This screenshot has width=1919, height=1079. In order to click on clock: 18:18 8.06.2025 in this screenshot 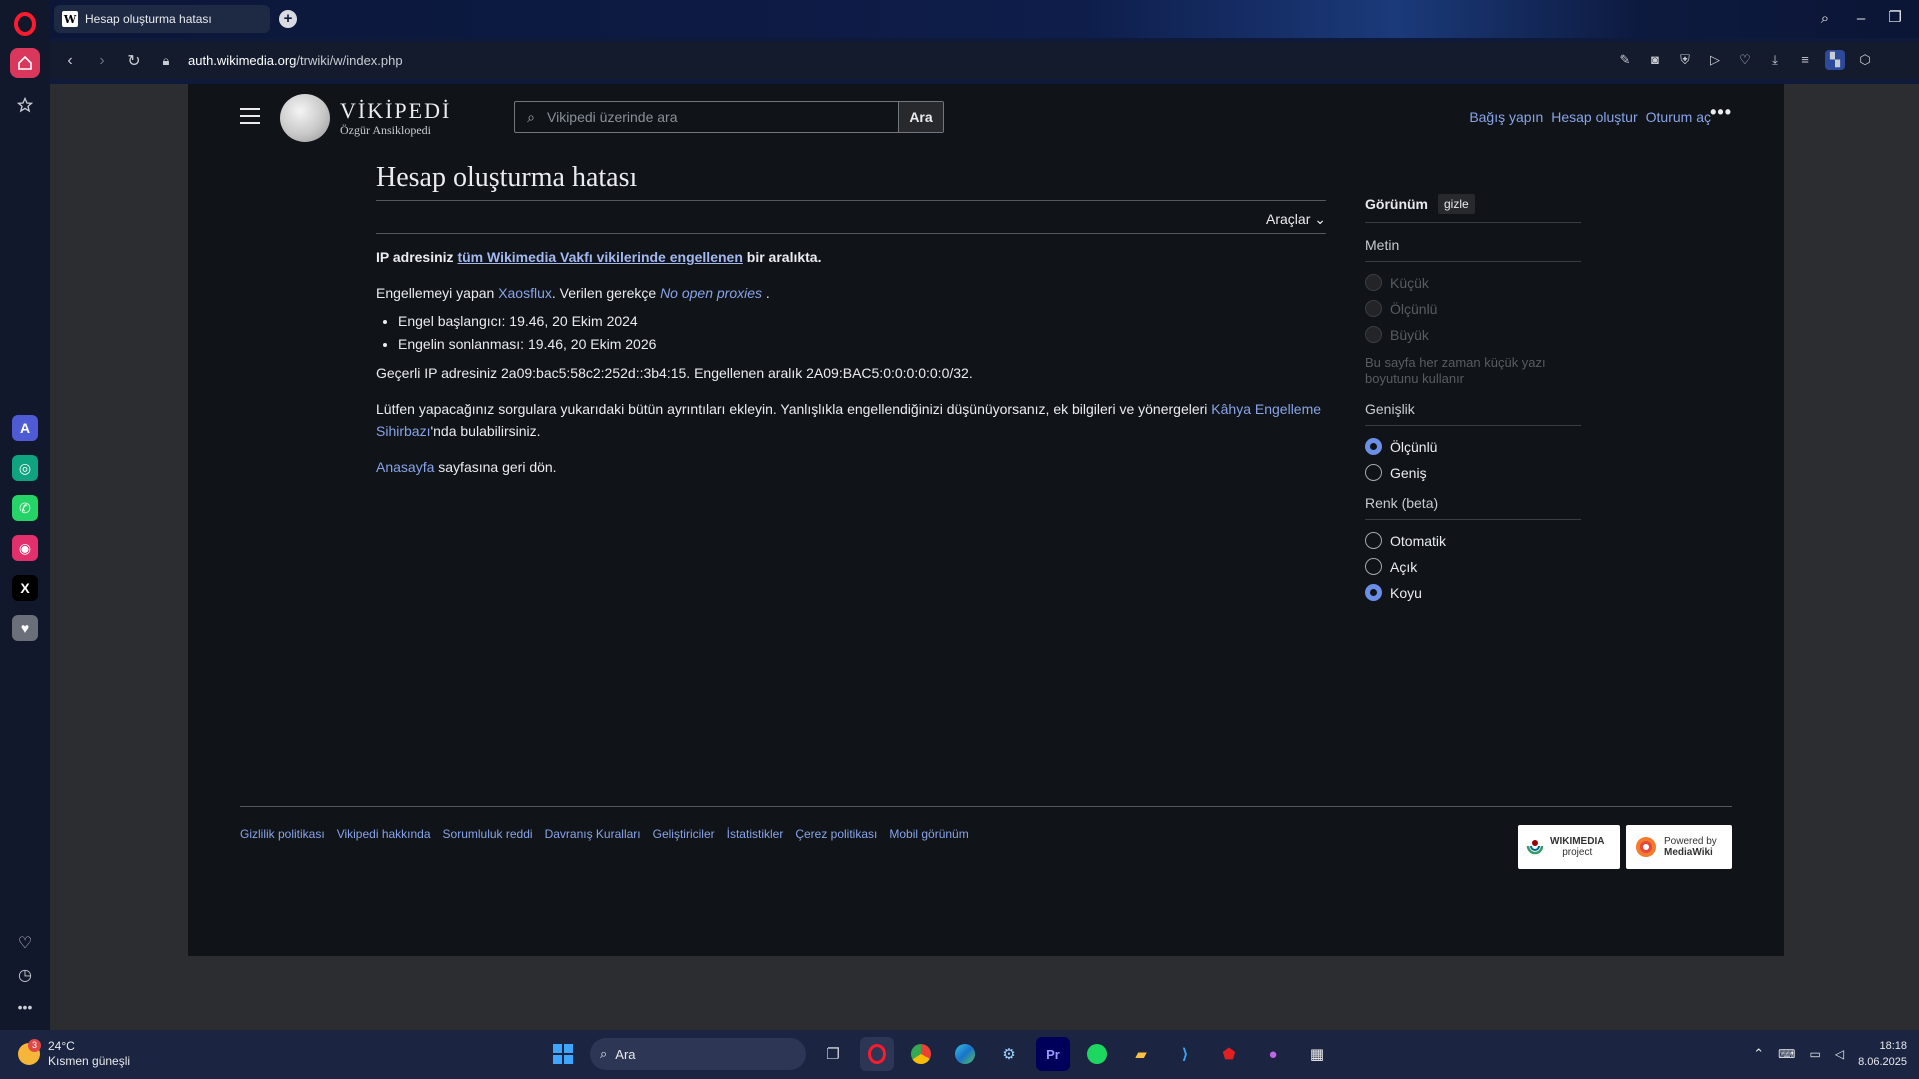, I will do `click(1882, 1054)`.